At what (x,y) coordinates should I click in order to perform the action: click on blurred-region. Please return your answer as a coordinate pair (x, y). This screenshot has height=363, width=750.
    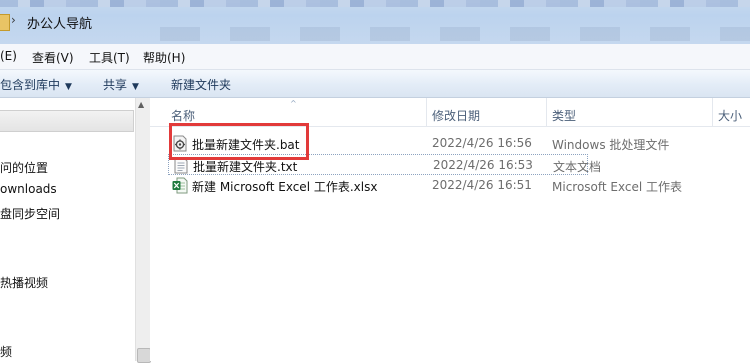
    Looking at the image, I should click on (455, 34).